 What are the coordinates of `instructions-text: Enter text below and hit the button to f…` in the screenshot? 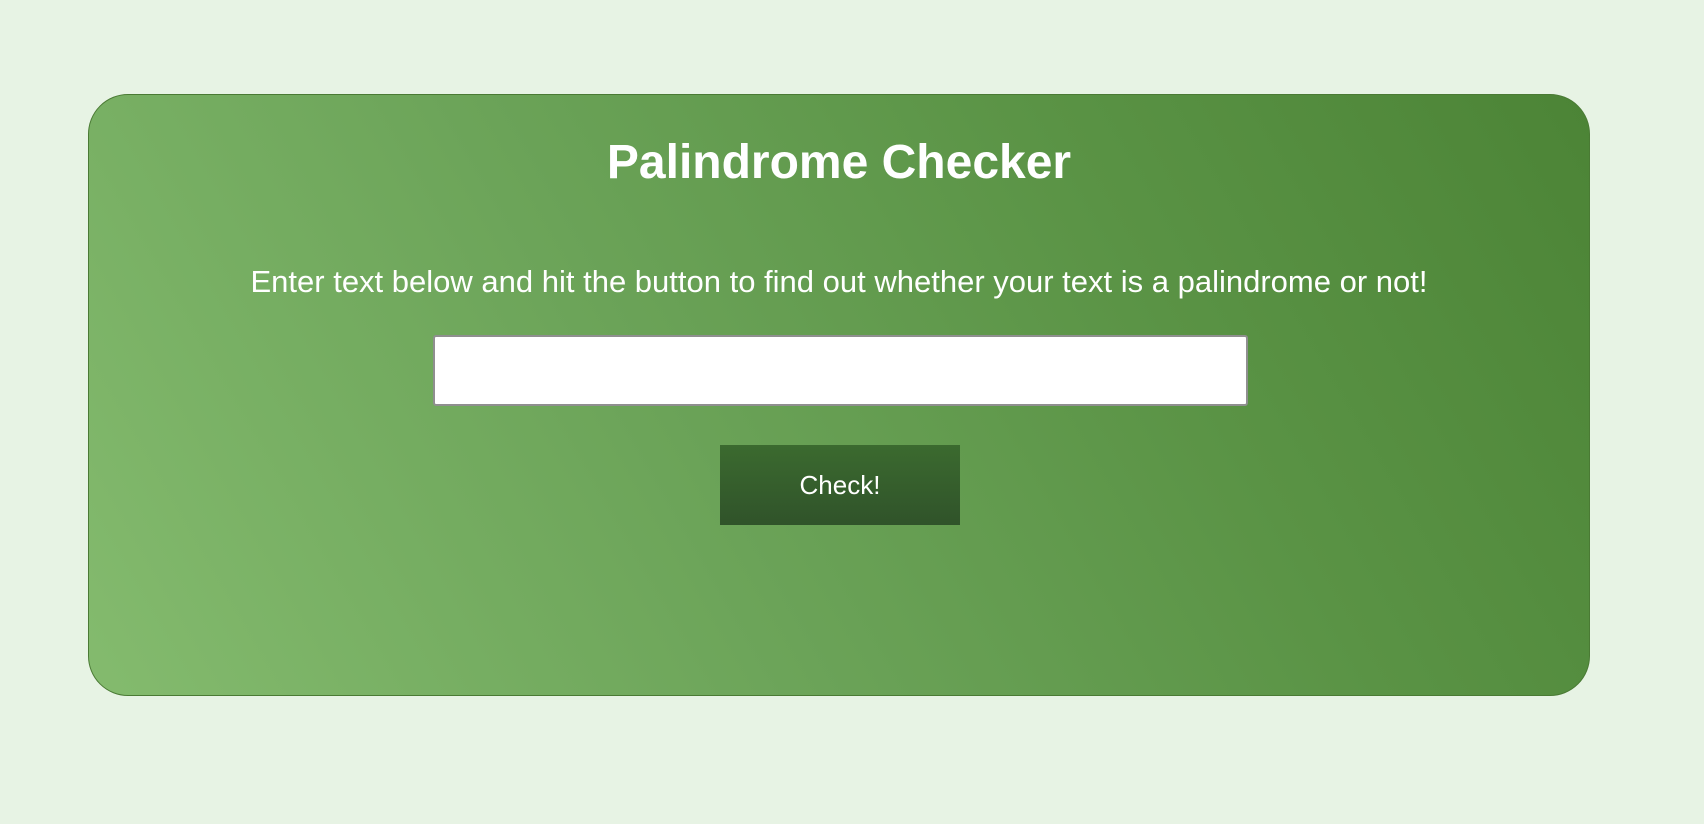 It's located at (839, 281).